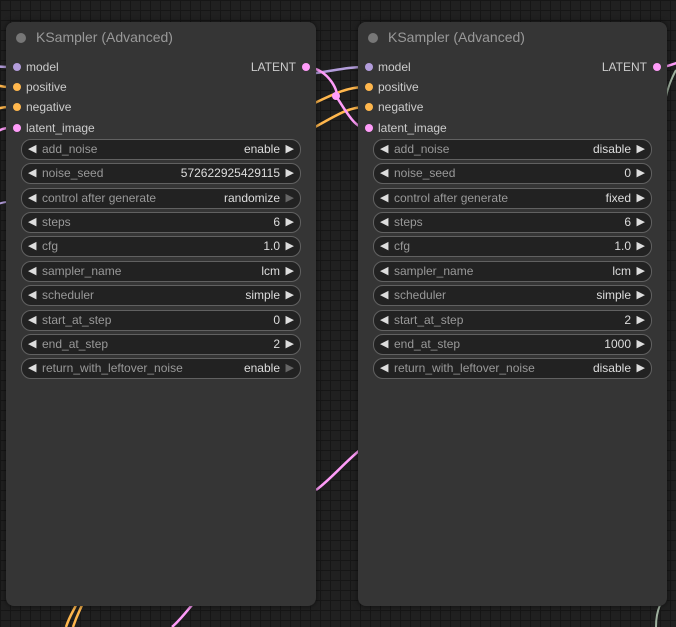 This screenshot has height=627, width=676. I want to click on widget-name: start_at_step, so click(429, 320).